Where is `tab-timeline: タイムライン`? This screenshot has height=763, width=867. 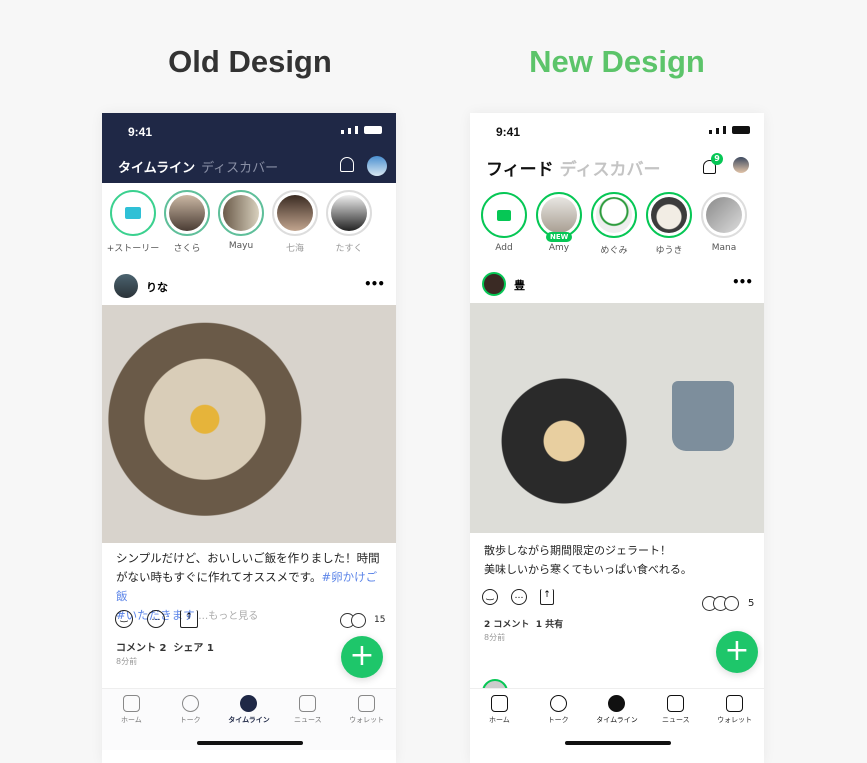
tab-timeline: タイムライン is located at coordinates (156, 166).